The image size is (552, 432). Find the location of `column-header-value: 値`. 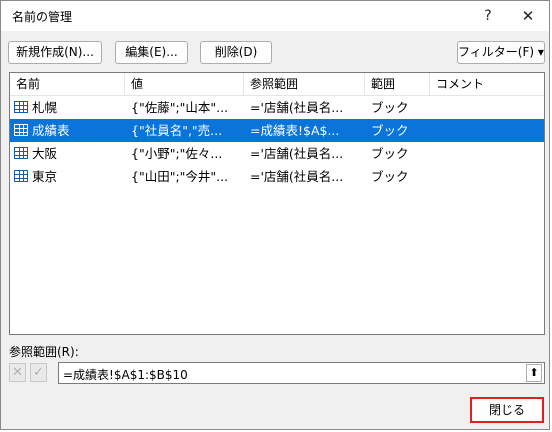

column-header-value: 値 is located at coordinates (184, 84).